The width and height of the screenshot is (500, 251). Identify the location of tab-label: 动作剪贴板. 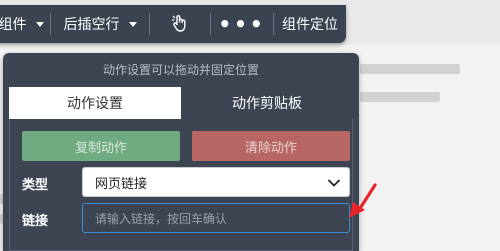
(267, 104).